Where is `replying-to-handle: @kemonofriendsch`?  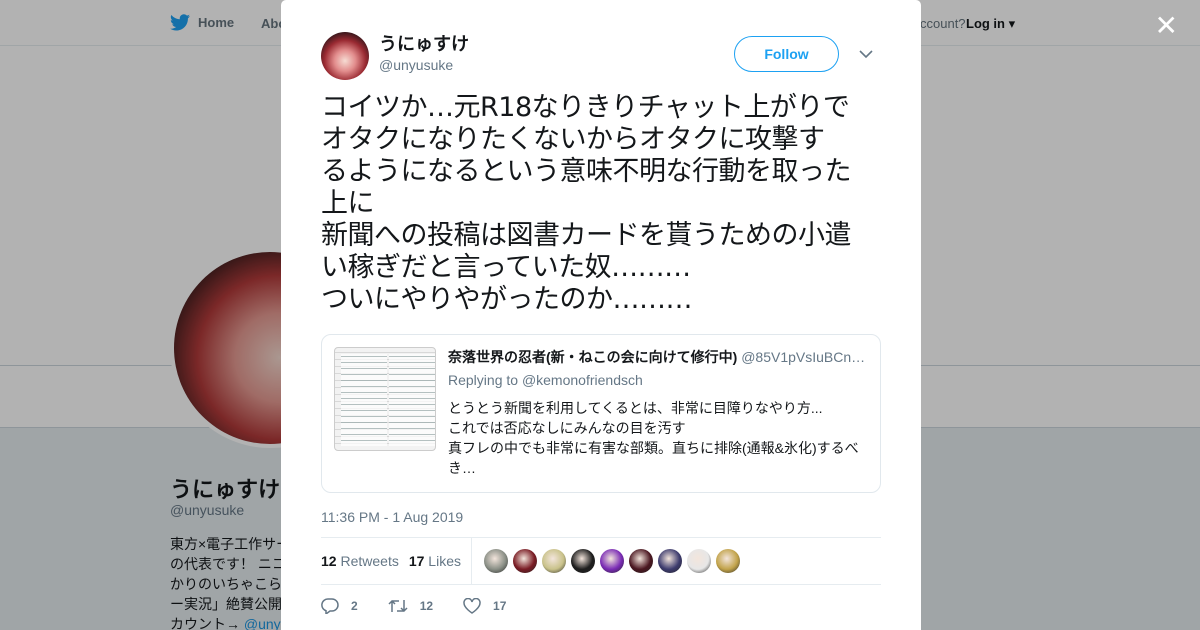 replying-to-handle: @kemonofriendsch is located at coordinates (582, 380).